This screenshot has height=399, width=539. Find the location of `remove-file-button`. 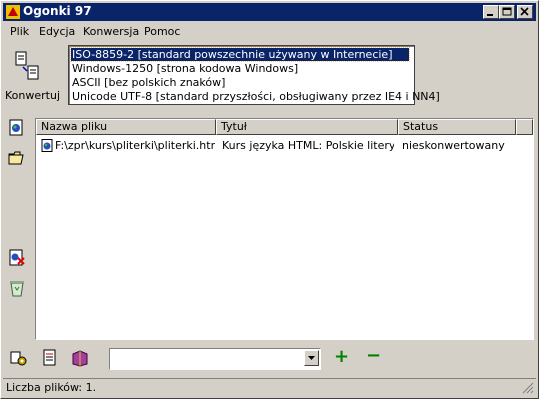

remove-file-button is located at coordinates (17, 258).